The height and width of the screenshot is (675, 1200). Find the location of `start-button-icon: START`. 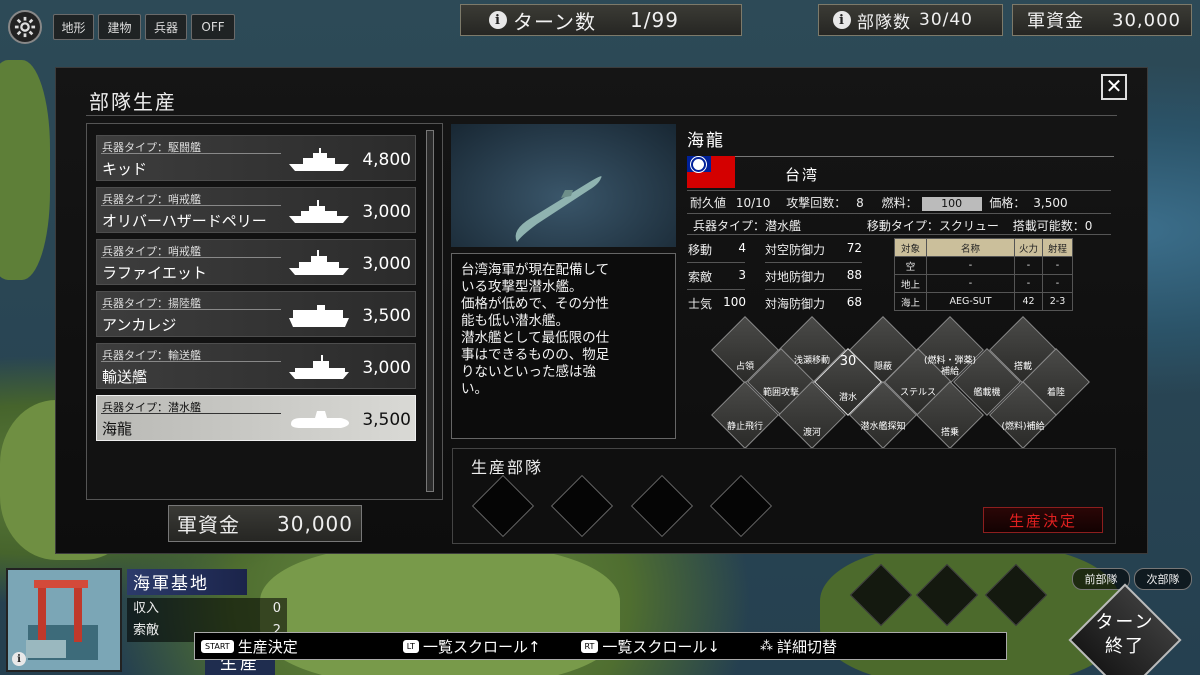

start-button-icon: START is located at coordinates (217, 646).